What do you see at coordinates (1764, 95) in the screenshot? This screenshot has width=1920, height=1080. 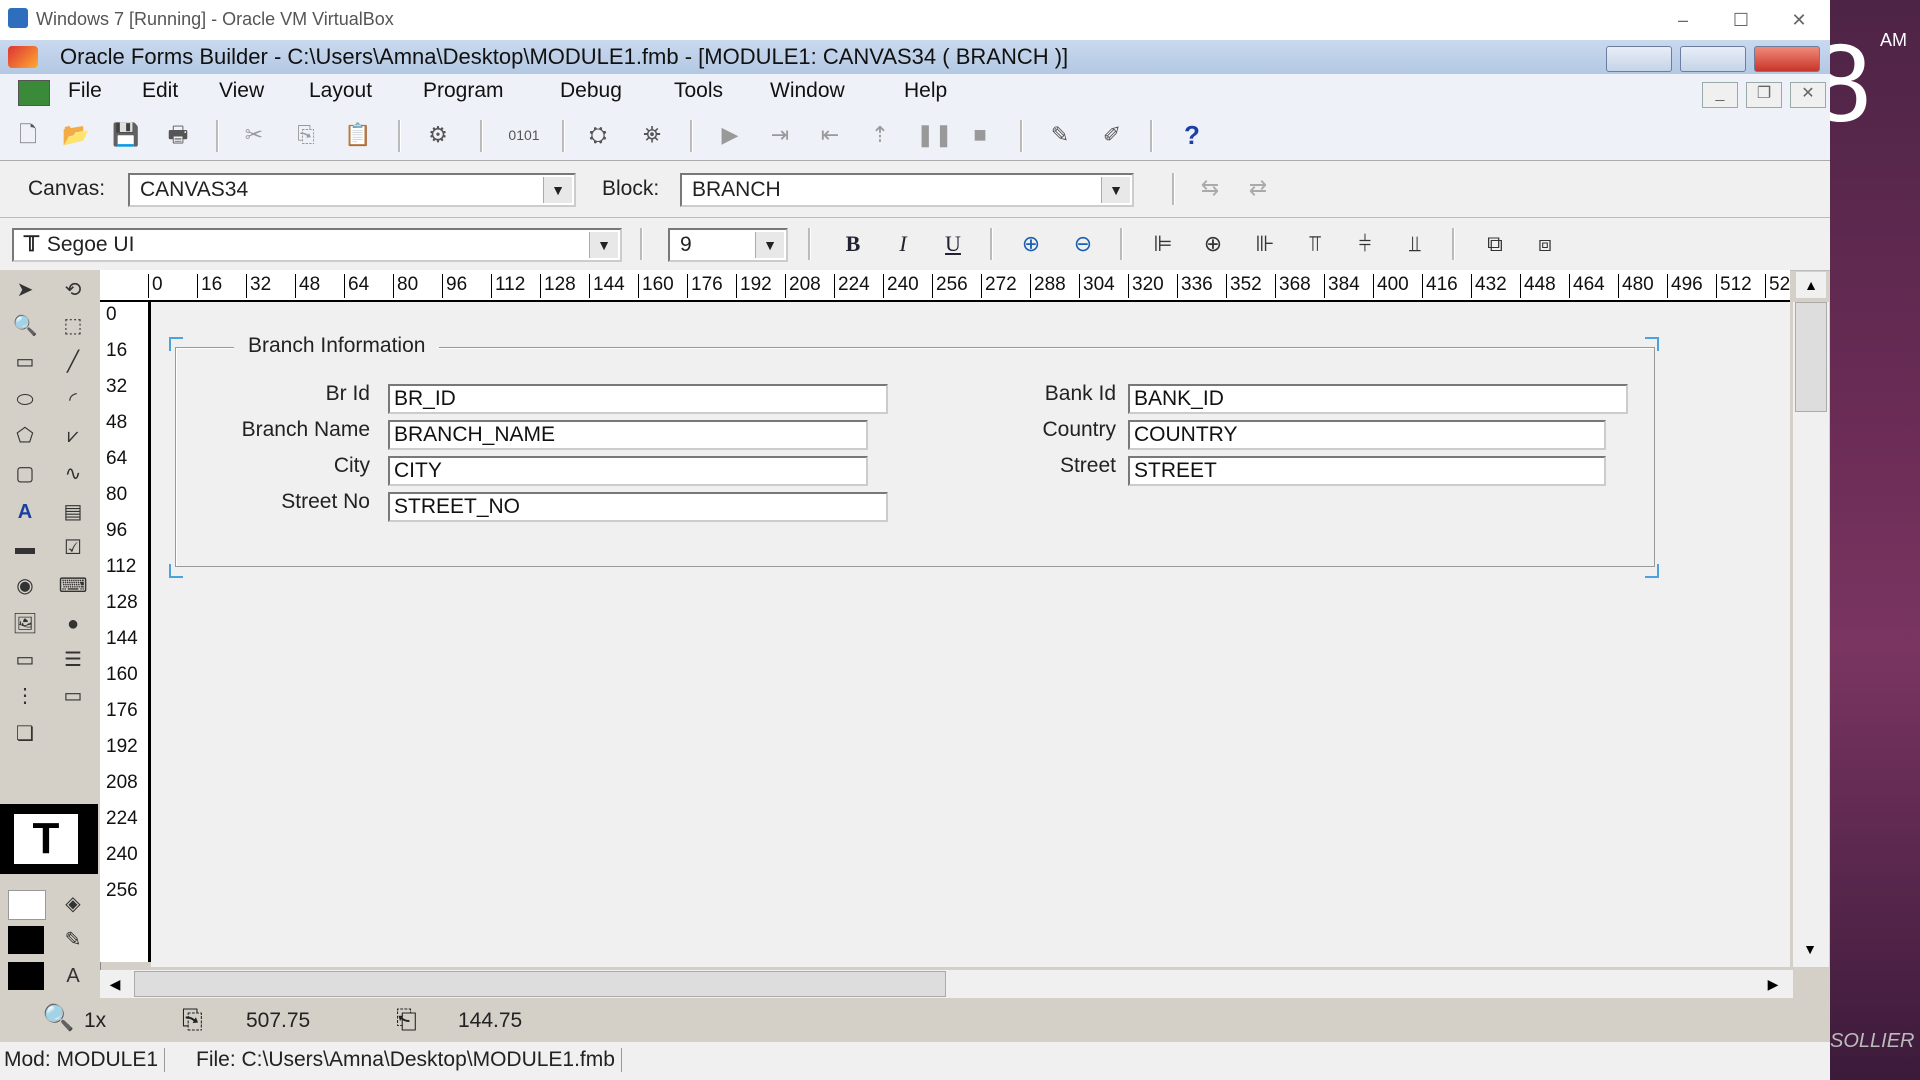 I see `mdi-restore-button: ❐` at bounding box center [1764, 95].